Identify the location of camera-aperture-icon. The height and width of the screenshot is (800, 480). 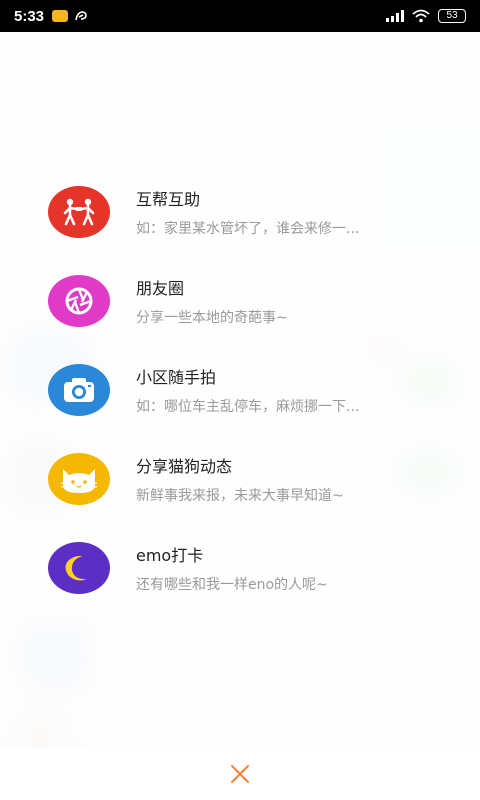
(79, 301).